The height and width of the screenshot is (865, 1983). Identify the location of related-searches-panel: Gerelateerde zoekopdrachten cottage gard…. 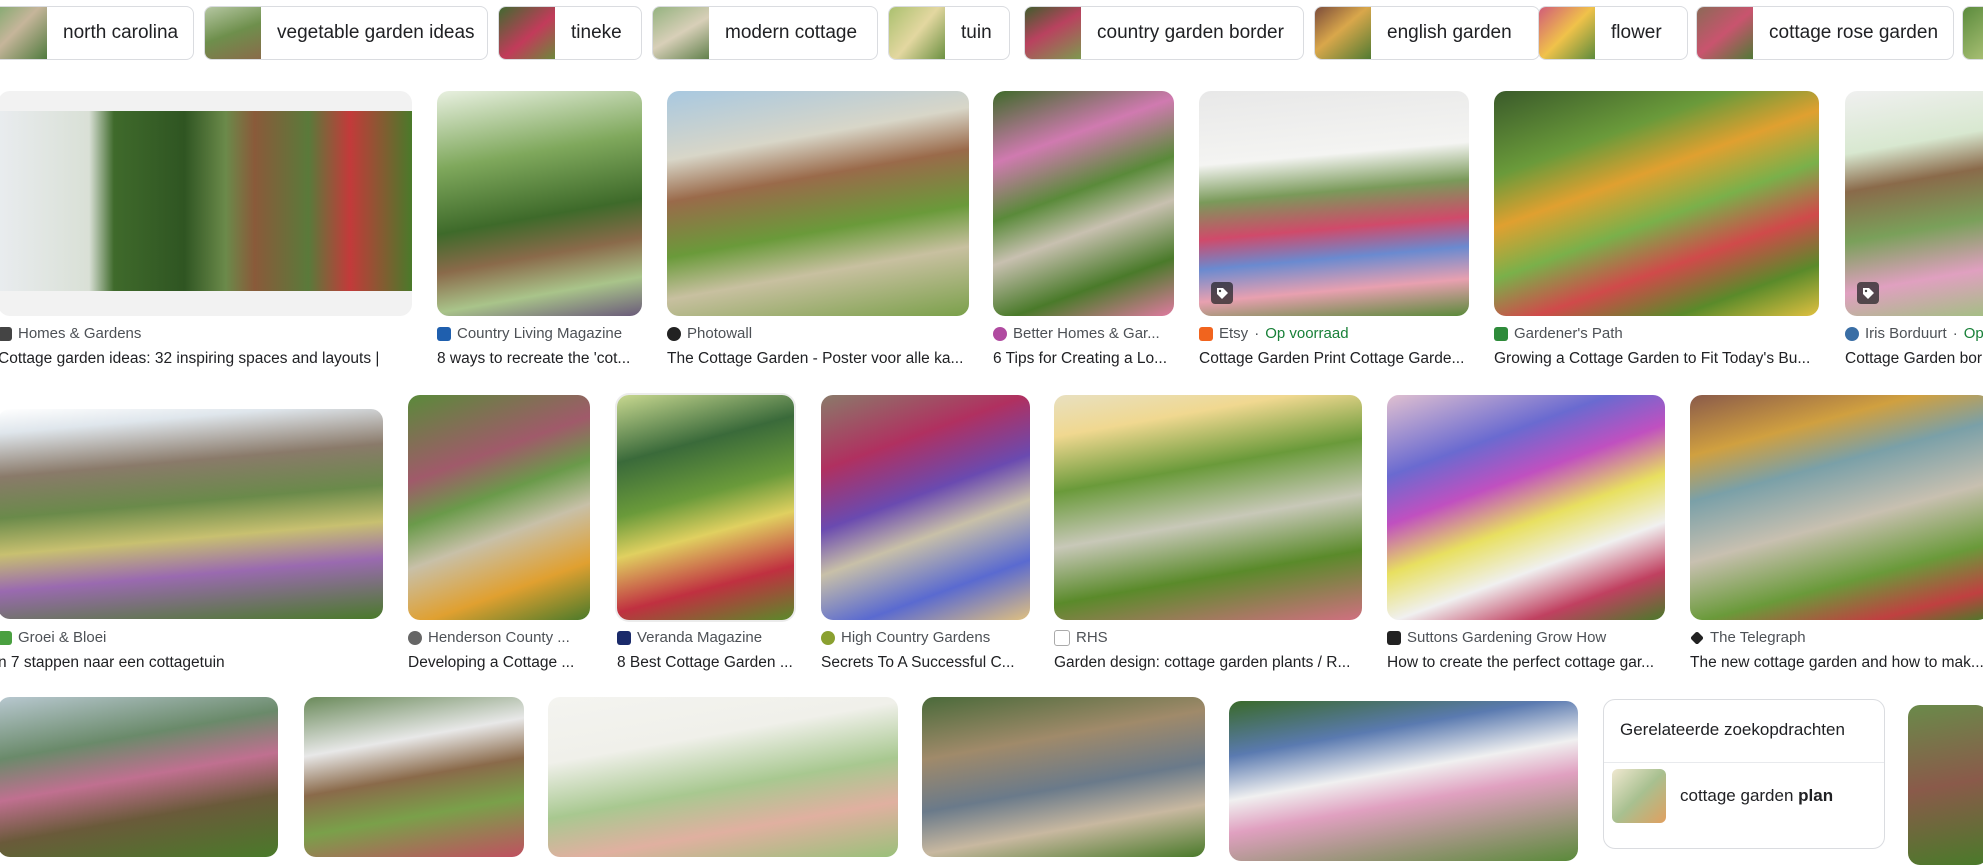
(1744, 774).